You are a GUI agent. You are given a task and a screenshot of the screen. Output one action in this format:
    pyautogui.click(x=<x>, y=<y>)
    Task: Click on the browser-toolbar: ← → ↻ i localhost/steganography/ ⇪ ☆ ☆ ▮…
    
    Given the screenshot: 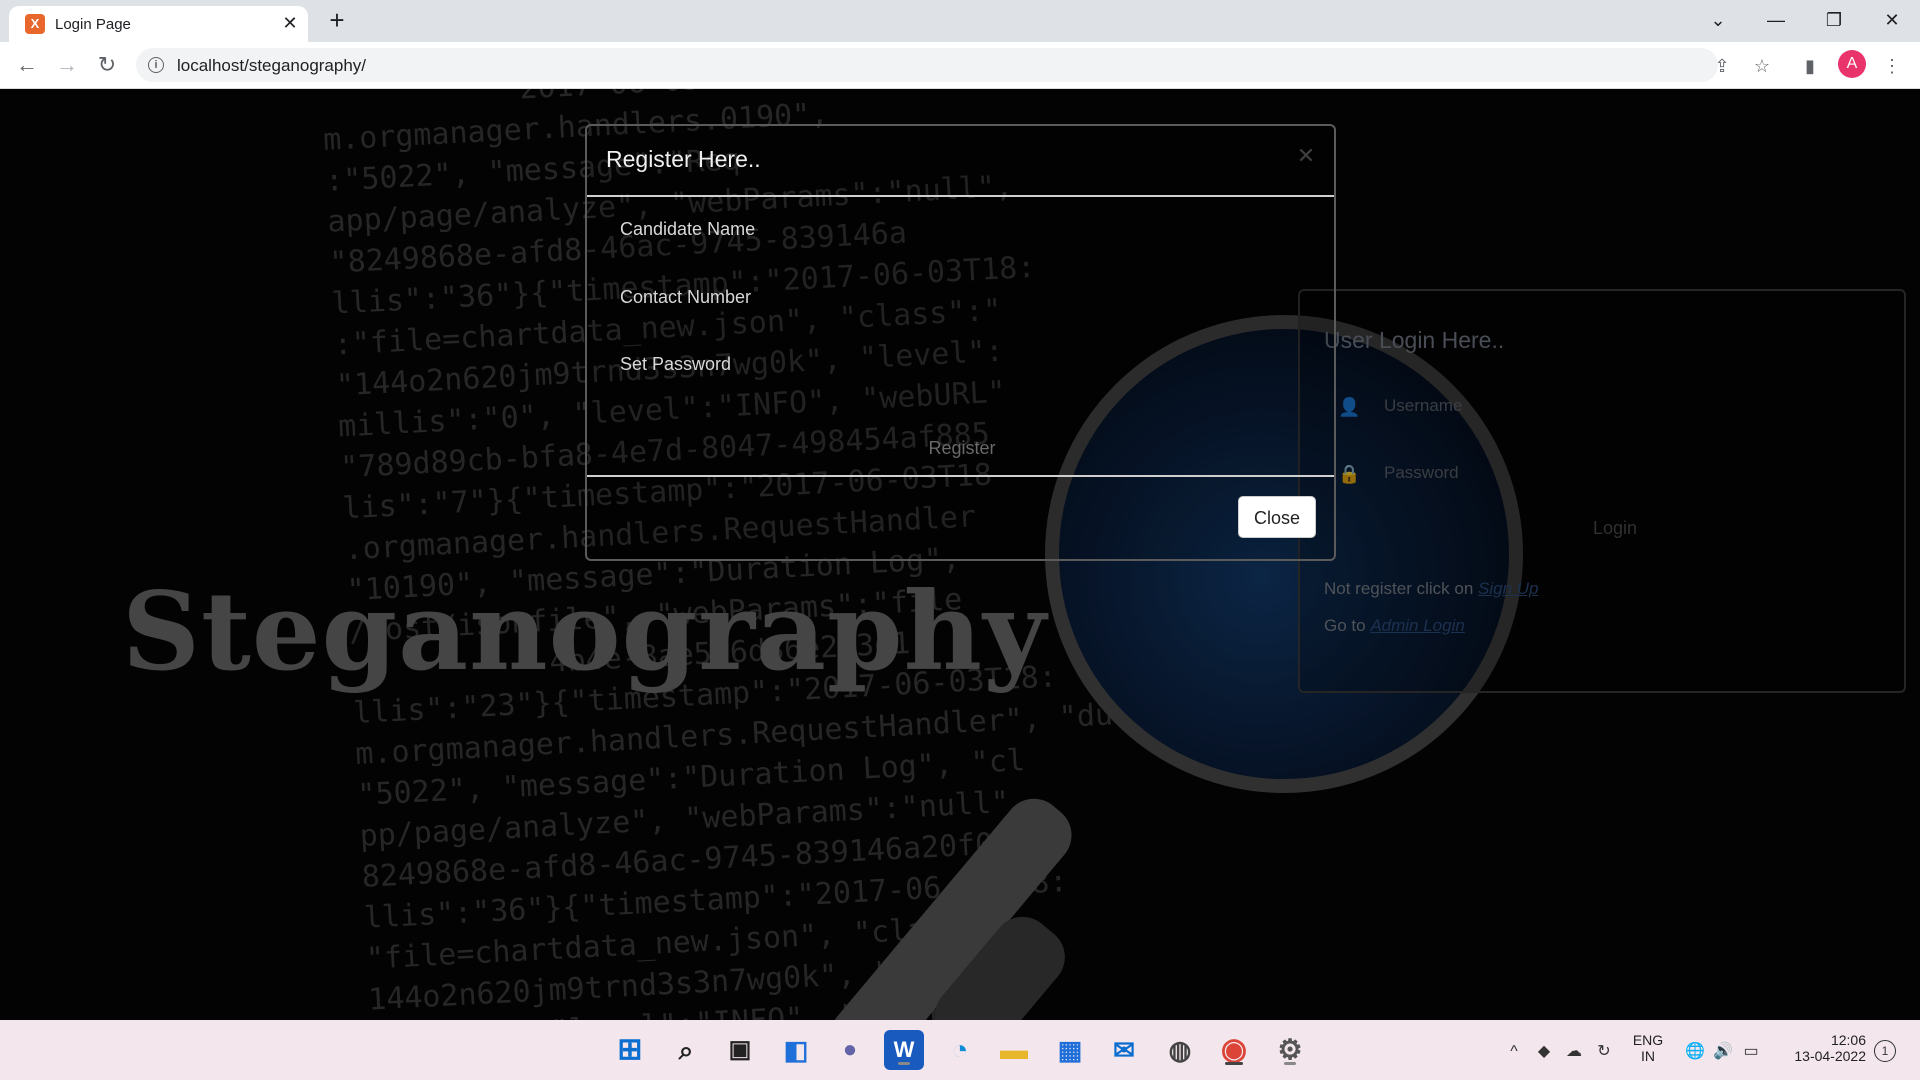 What is the action you would take?
    pyautogui.click(x=960, y=65)
    